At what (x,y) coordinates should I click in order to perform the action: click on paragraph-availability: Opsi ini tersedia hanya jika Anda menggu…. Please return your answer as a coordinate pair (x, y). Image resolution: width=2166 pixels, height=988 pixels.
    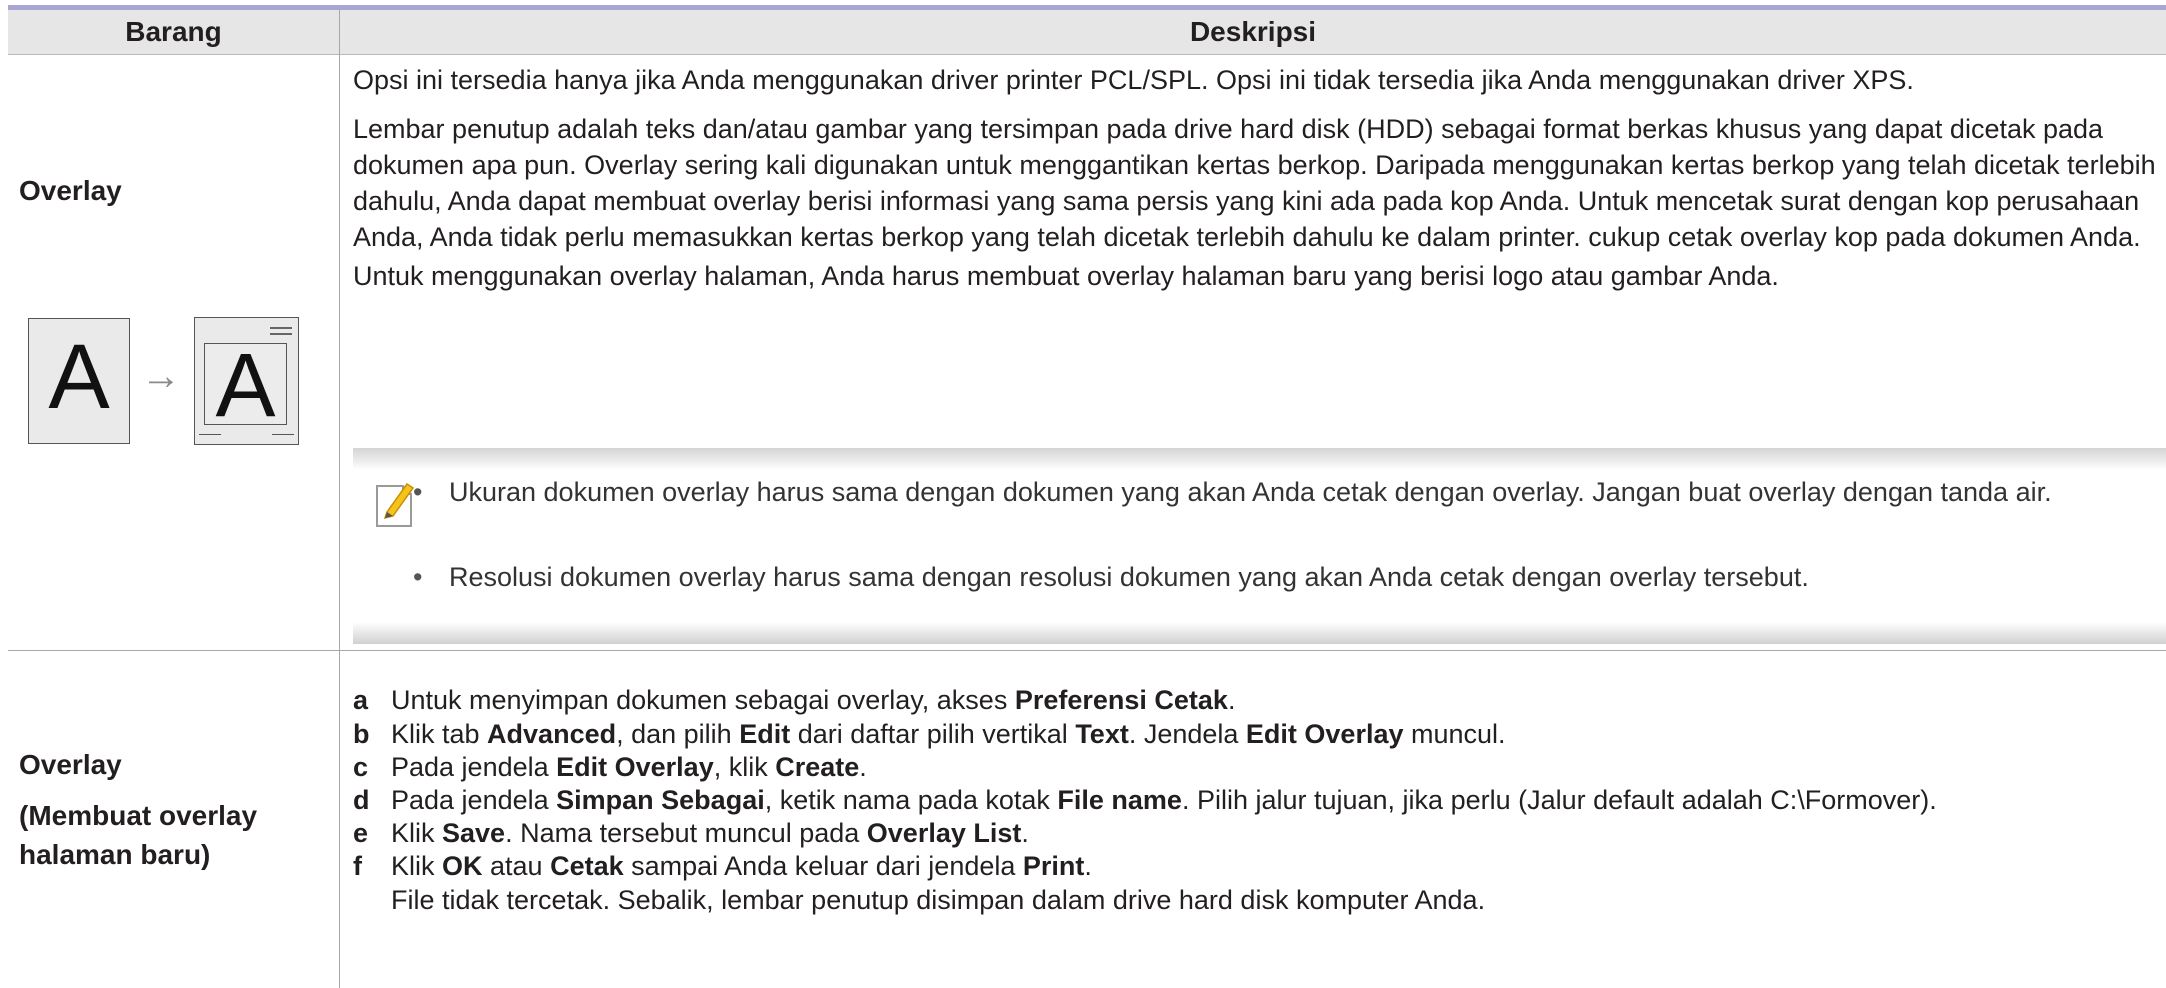
    Looking at the image, I should click on (1133, 80).